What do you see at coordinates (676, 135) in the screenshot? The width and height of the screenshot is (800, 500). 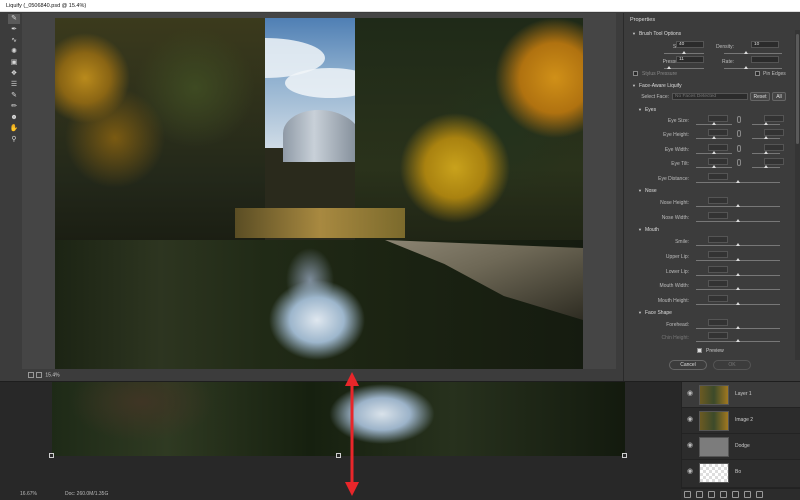 I see `eye-height-label: Eye Height:` at bounding box center [676, 135].